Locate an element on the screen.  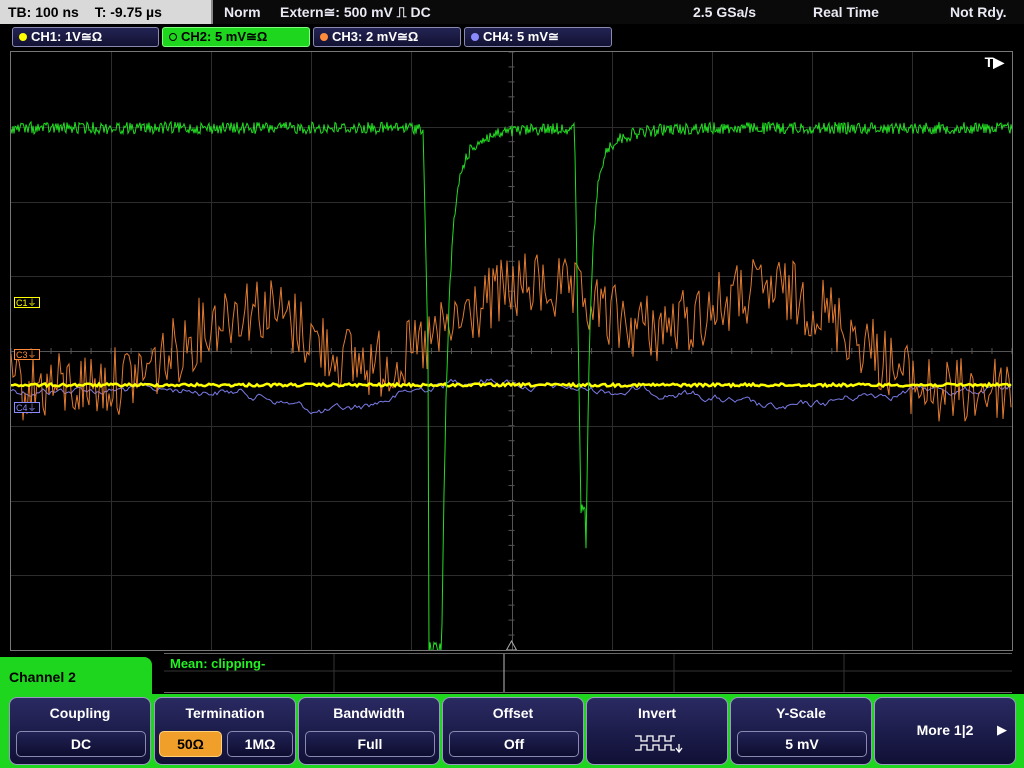
coupling-title: Coupling is located at coordinates (80, 713).